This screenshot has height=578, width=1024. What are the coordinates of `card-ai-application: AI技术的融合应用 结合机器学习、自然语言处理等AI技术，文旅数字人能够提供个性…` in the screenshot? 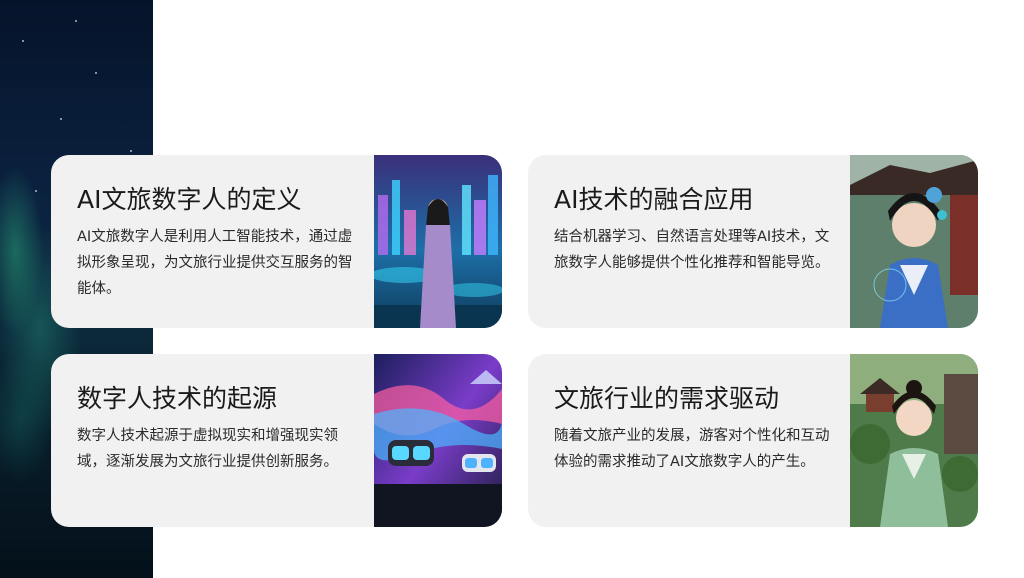 It's located at (753, 241).